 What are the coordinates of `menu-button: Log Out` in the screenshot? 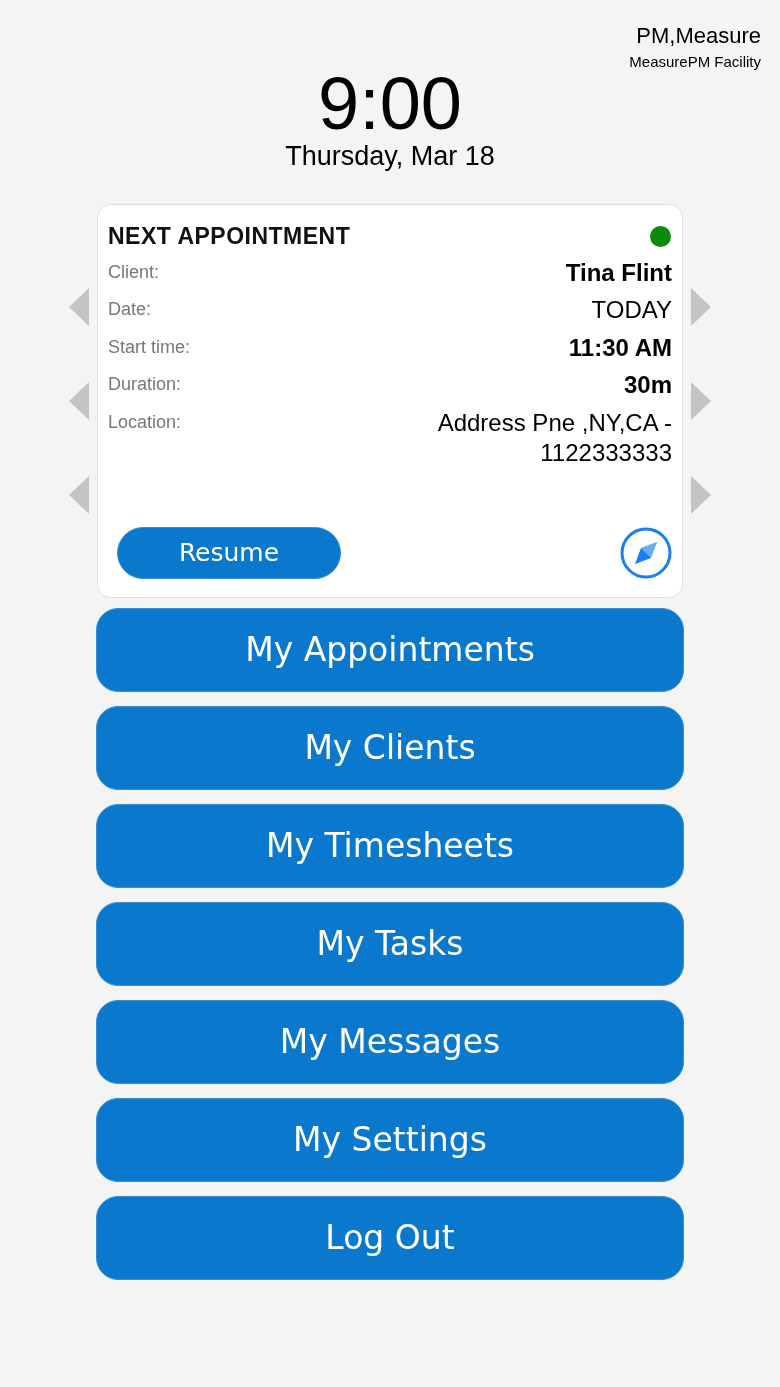 It's located at (390, 1238).